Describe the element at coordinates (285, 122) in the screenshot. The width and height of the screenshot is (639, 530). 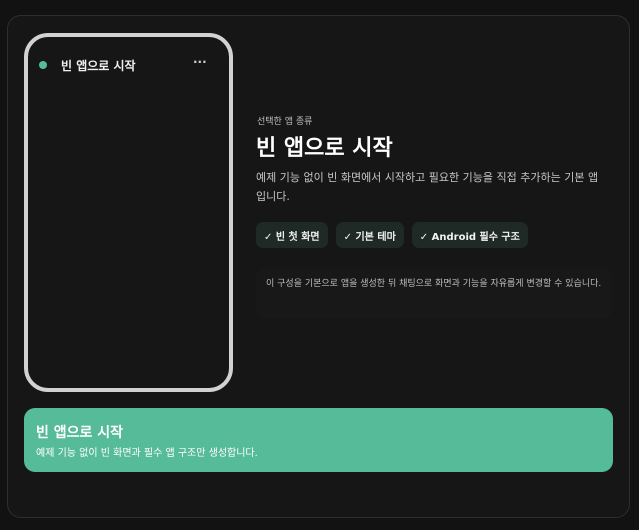
I see `selected-app-type-label: 선택한 앱 종류` at that location.